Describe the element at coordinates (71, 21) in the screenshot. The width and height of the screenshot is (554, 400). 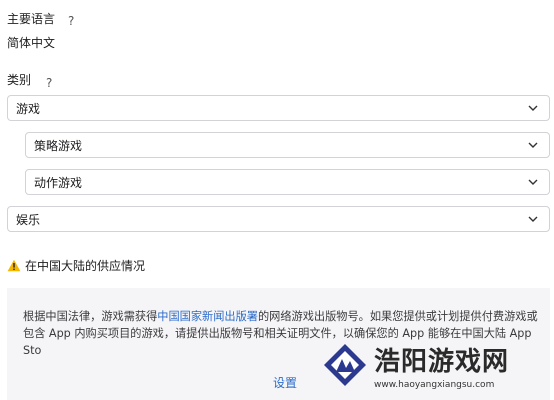
I see `primary-language-help-icon: ?` at that location.